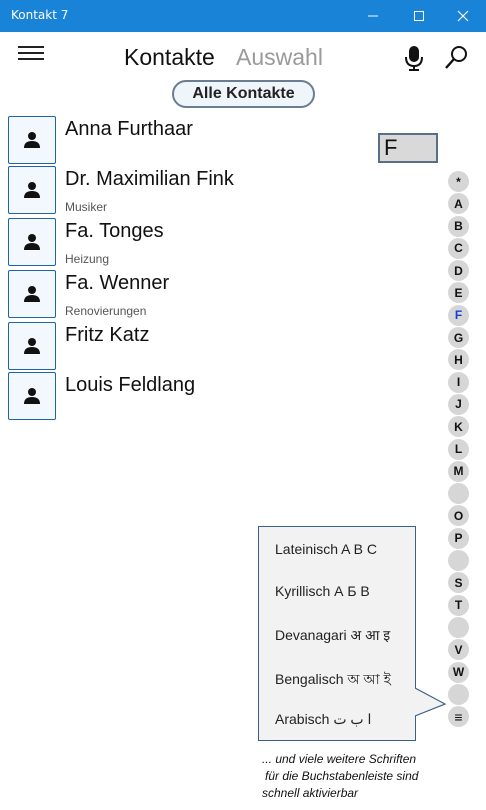 The height and width of the screenshot is (810, 486). Describe the element at coordinates (458, 181) in the screenshot. I see `alphabet-letter: *` at that location.